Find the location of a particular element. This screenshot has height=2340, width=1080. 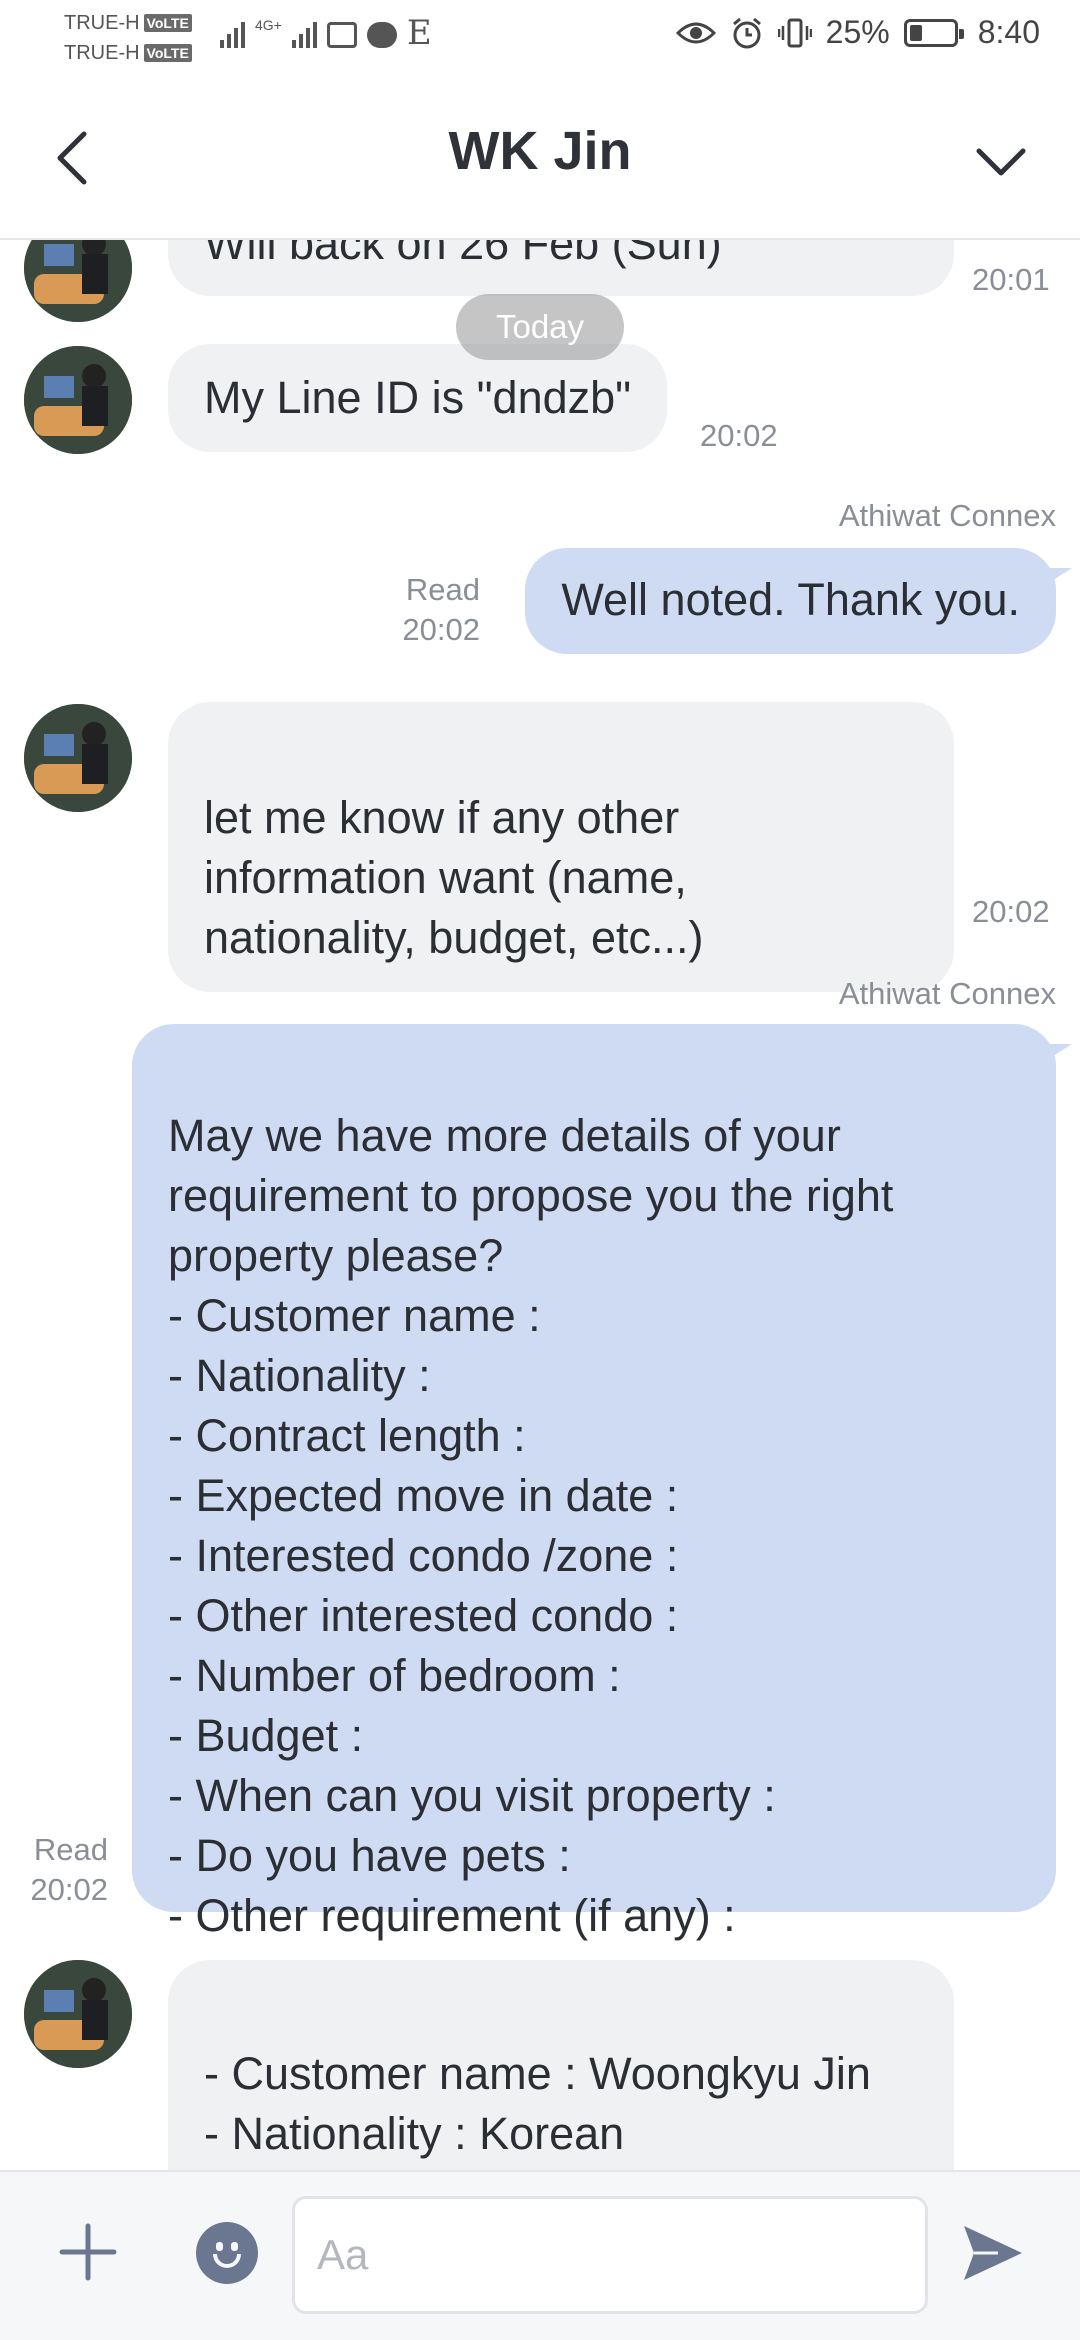

plus-icon is located at coordinates (88, 2252).